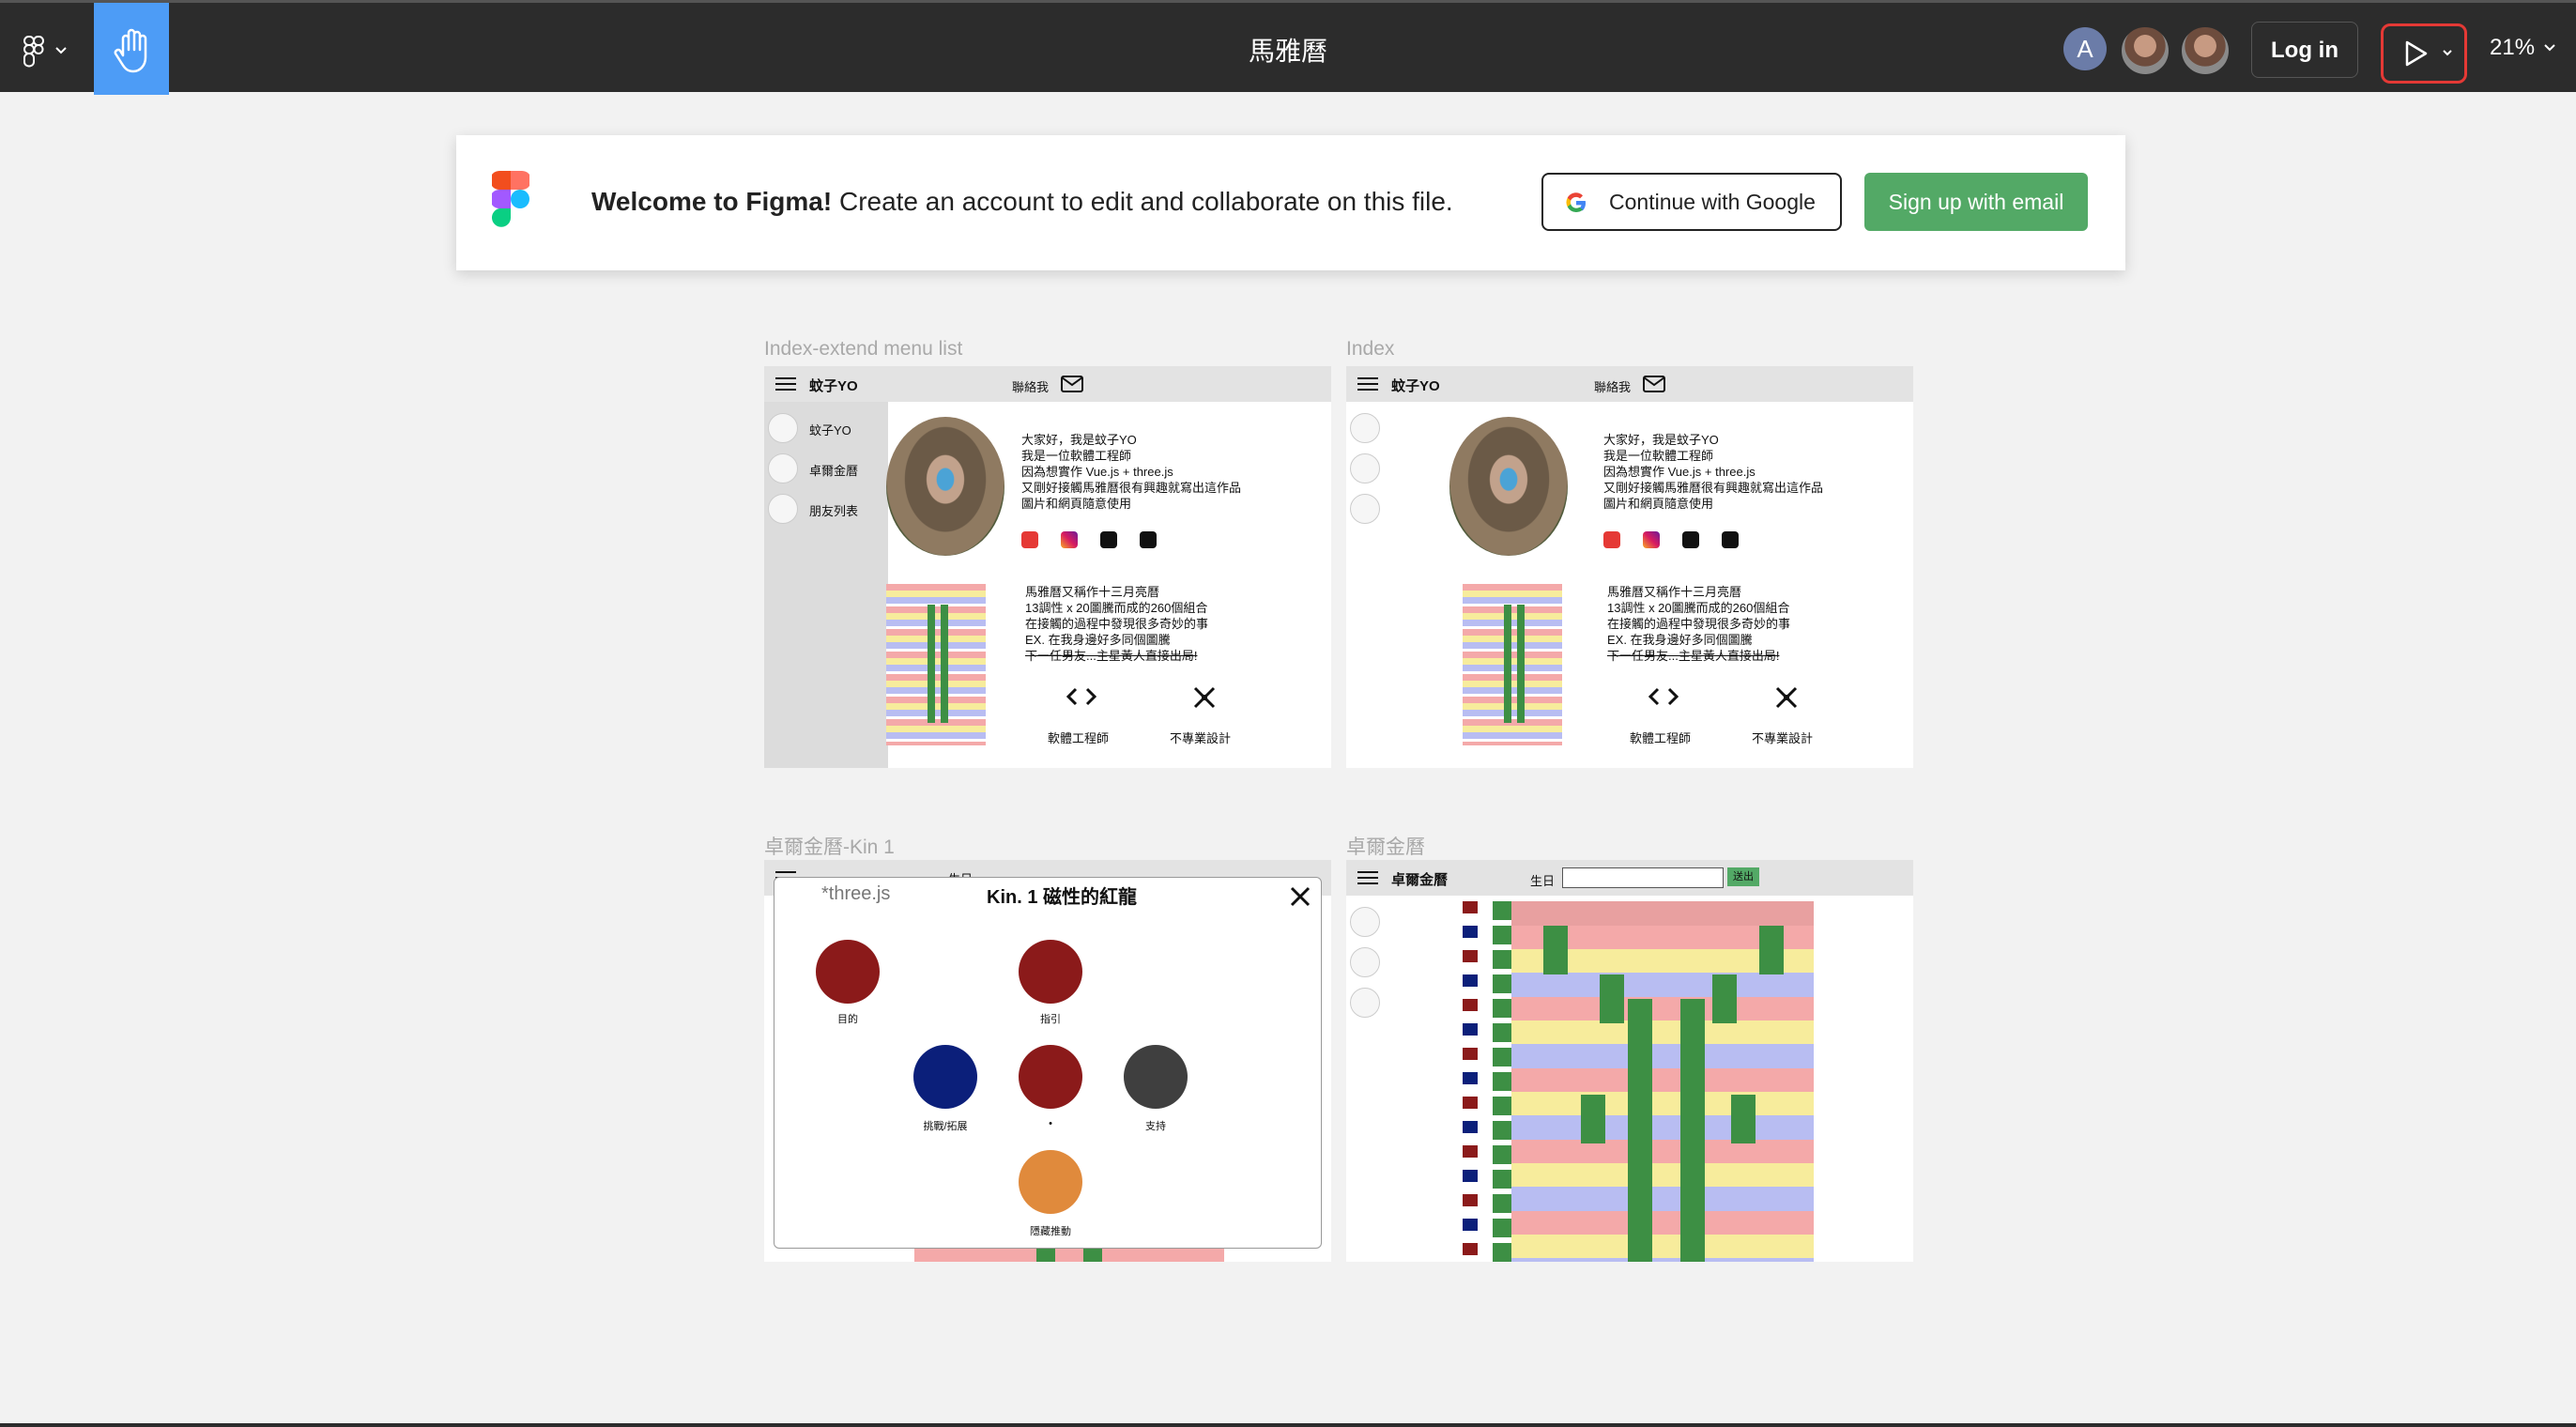 This screenshot has width=2576, height=1427. What do you see at coordinates (2304, 50) in the screenshot?
I see `login-button: Log in` at bounding box center [2304, 50].